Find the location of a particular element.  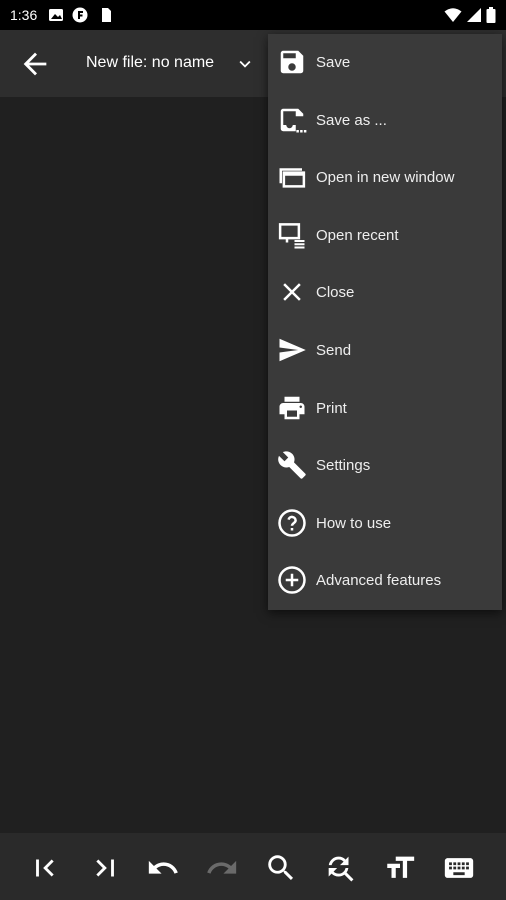

keyboard-icon is located at coordinates (459, 868).